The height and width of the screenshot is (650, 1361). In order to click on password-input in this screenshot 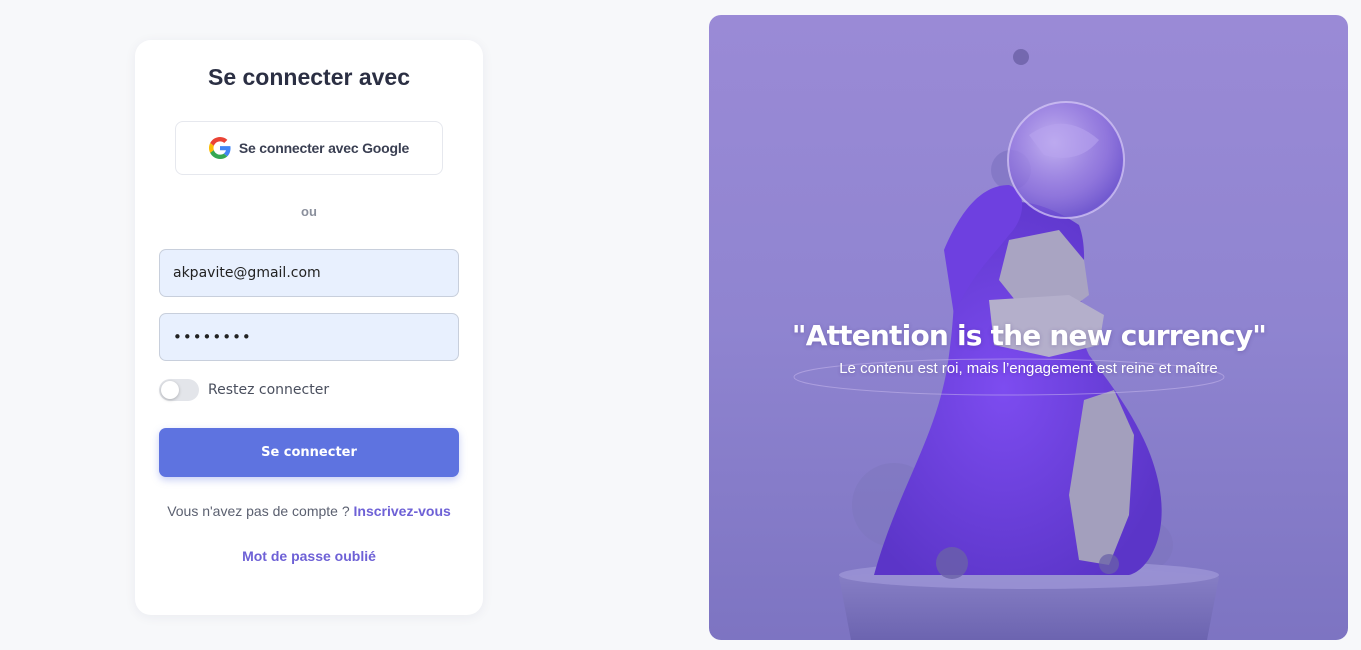, I will do `click(309, 337)`.